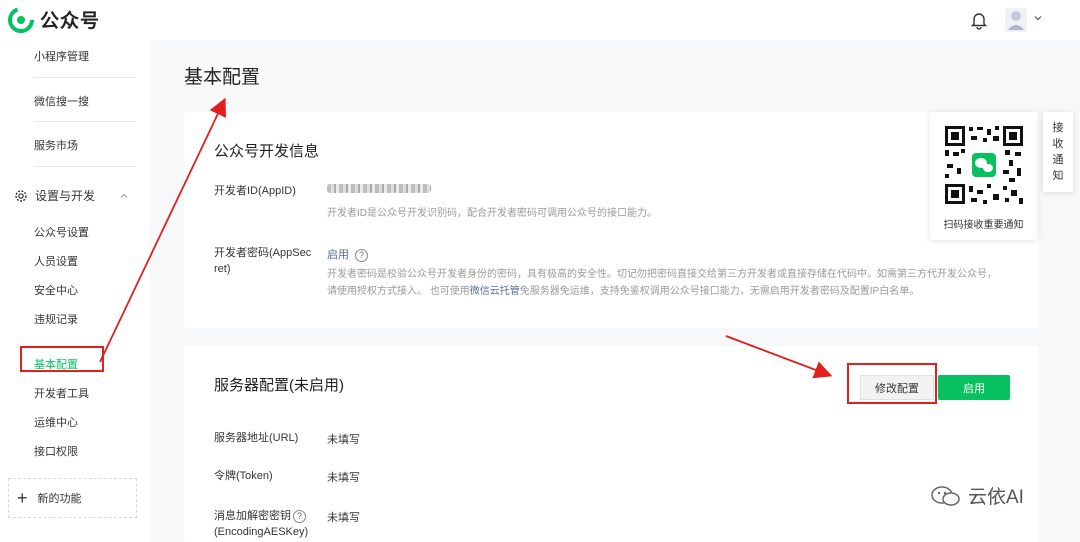  What do you see at coordinates (255, 191) in the screenshot?
I see `appid-label: 开发者ID(AppID)` at bounding box center [255, 191].